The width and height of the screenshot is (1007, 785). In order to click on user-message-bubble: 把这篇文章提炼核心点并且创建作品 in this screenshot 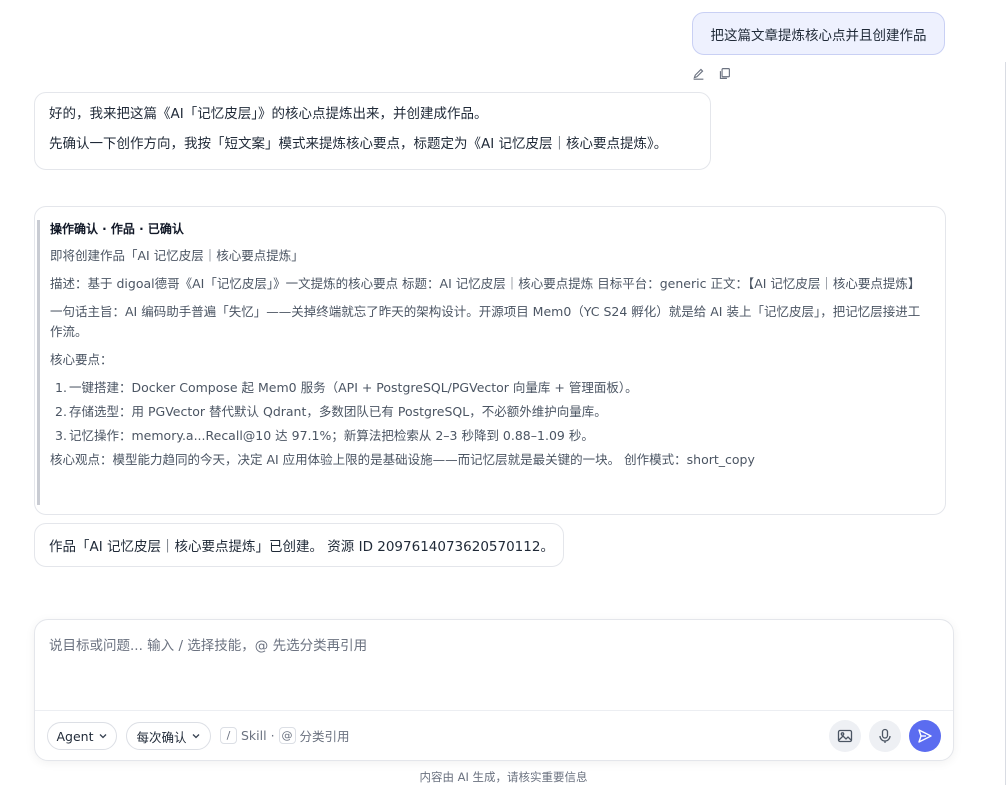, I will do `click(818, 33)`.